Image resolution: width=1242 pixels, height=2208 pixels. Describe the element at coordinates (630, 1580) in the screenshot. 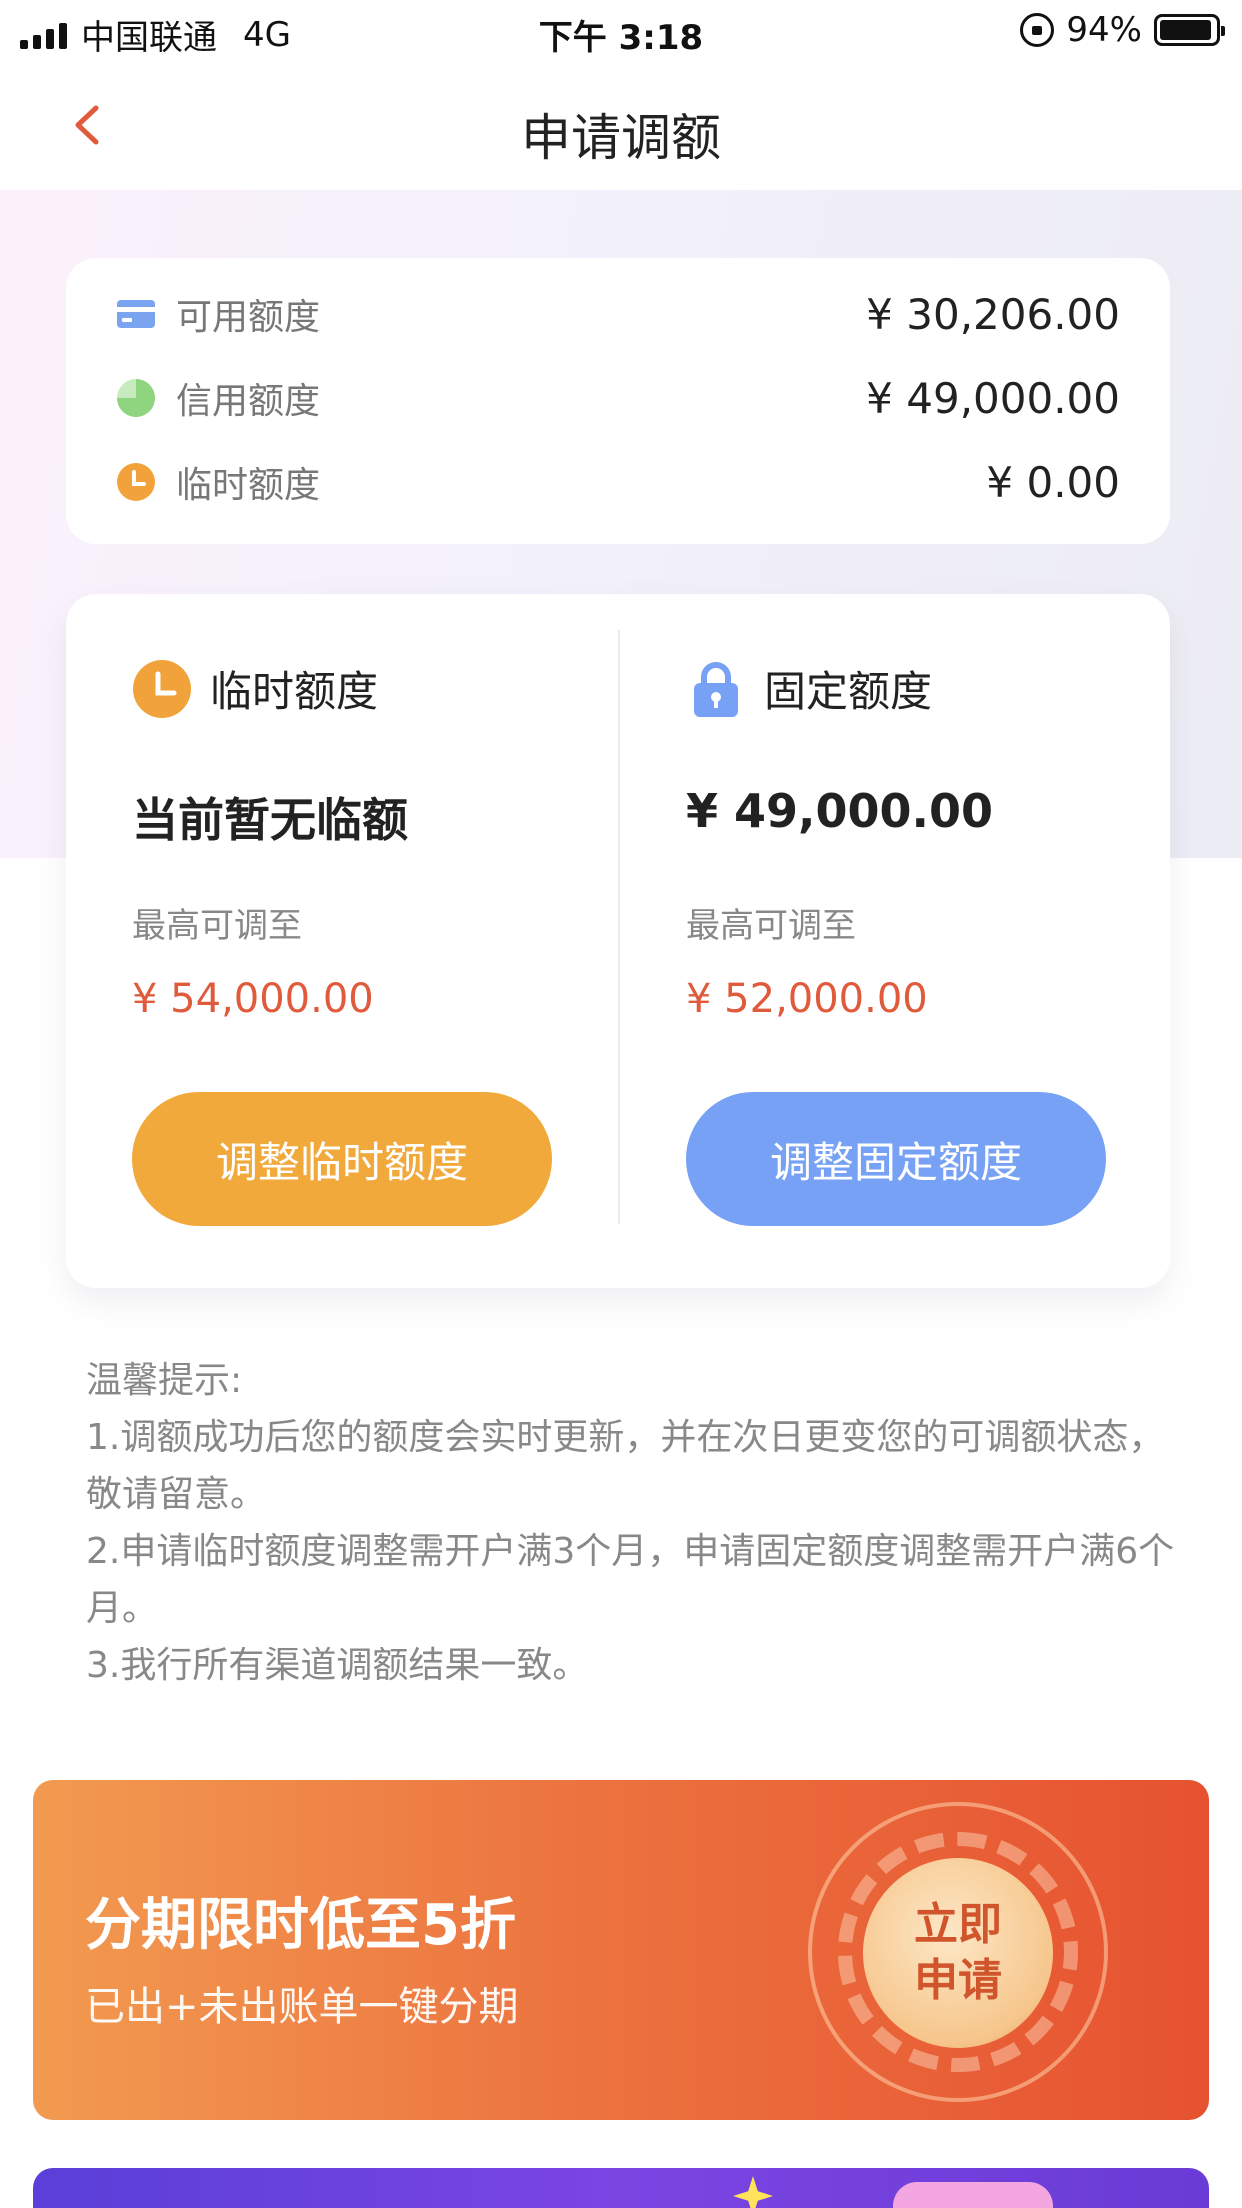

I see `tip-item: 2.申请临时额度调整需开户满3个月，申请固定额度调整需开户满6个月。` at that location.